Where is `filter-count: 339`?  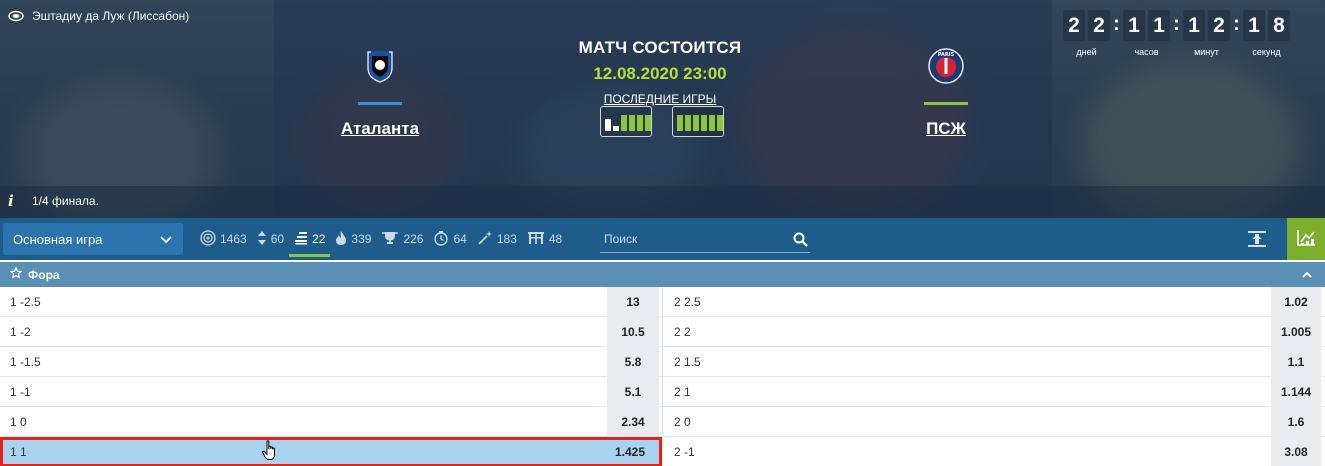
filter-count: 339 is located at coordinates (361, 239).